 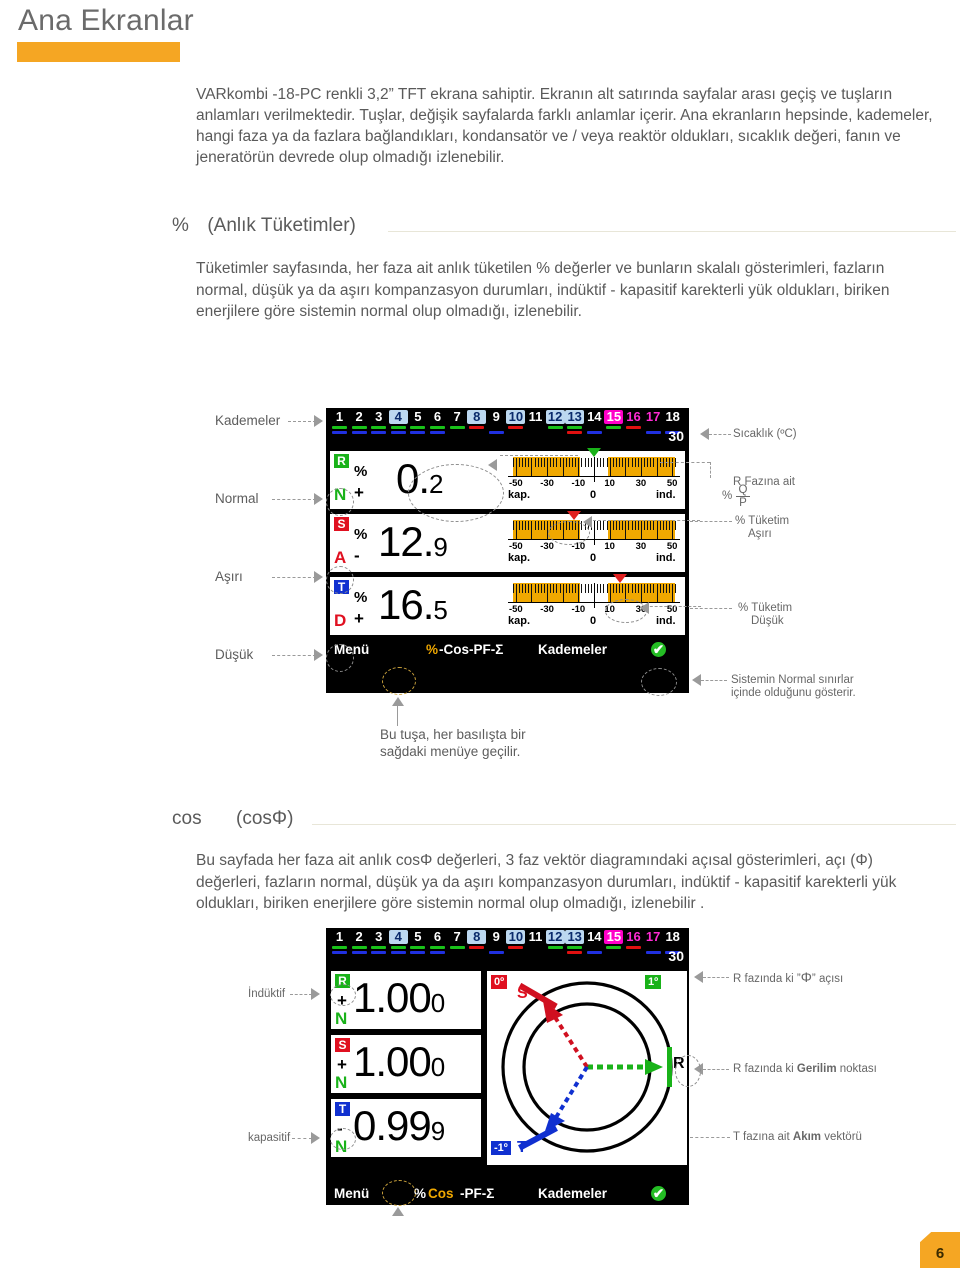 I want to click on stage-indicator-4: 4, so click(x=398, y=942).